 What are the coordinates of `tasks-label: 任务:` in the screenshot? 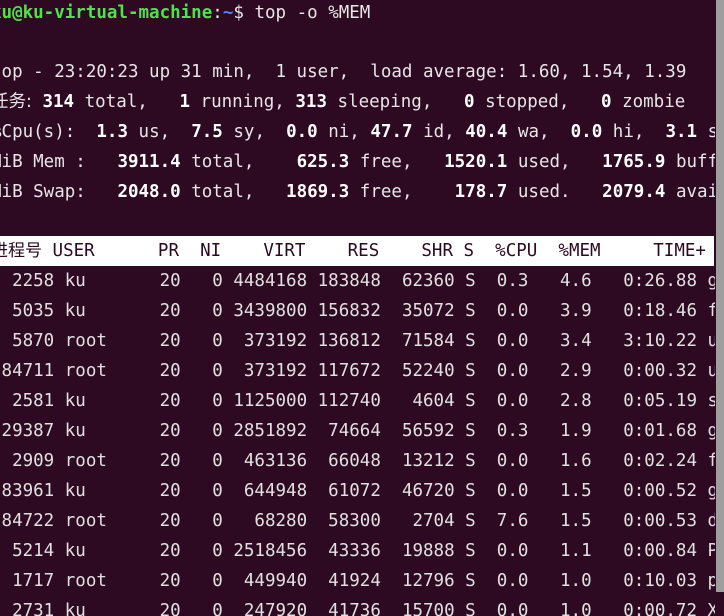 It's located at (16, 102).